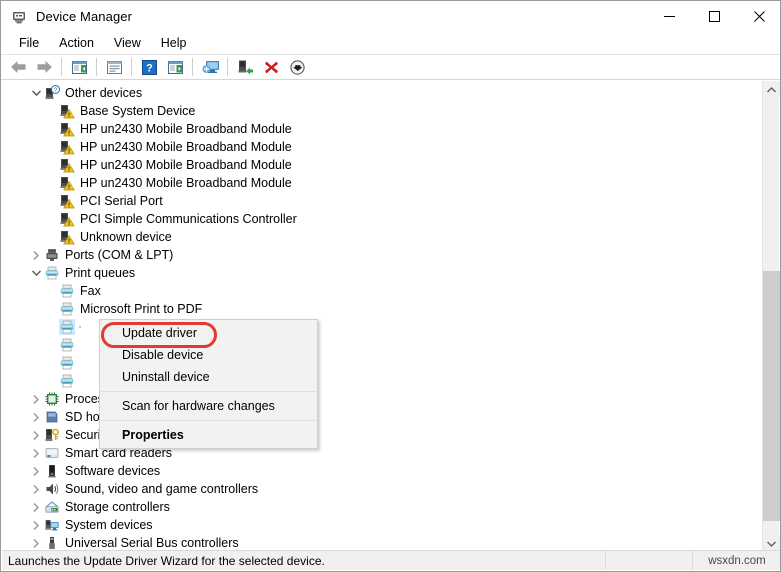  I want to click on ctx-update-driver: Update driver, so click(208, 333).